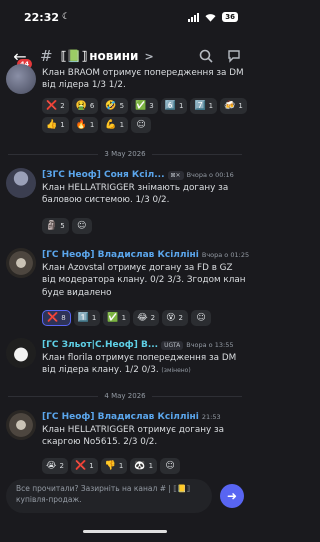 The height and width of the screenshot is (542, 320). I want to click on status-bar: 22:32 ☾ 36, so click(125, 17).